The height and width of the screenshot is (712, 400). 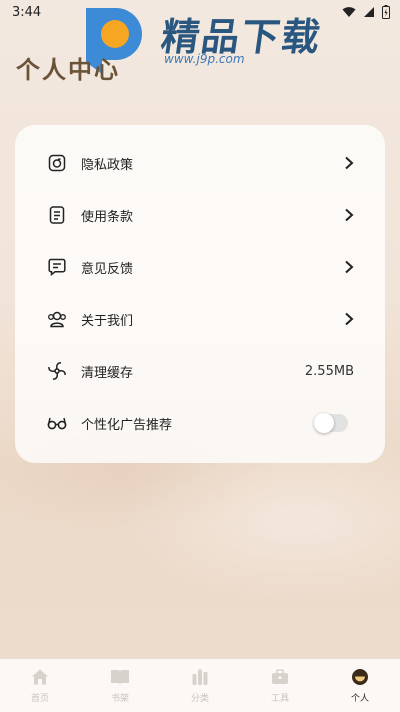 I want to click on battery-icon, so click(x=386, y=12).